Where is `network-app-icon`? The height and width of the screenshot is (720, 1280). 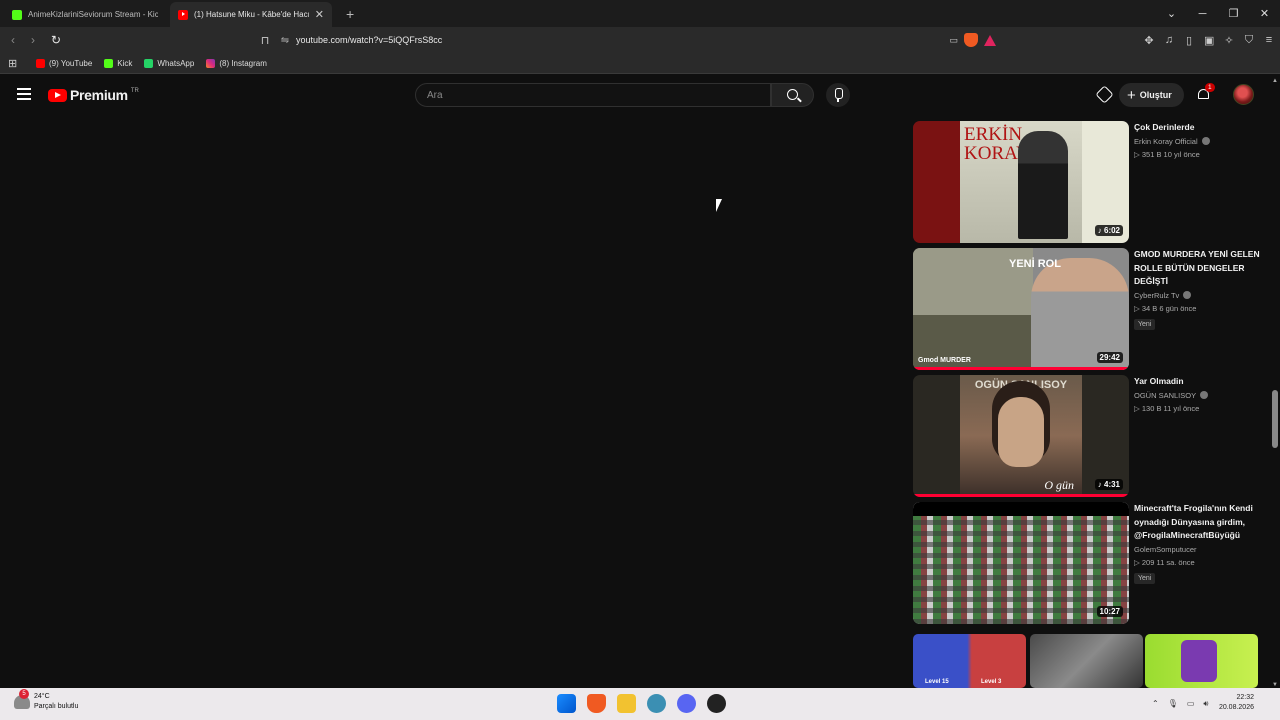 network-app-icon is located at coordinates (656, 703).